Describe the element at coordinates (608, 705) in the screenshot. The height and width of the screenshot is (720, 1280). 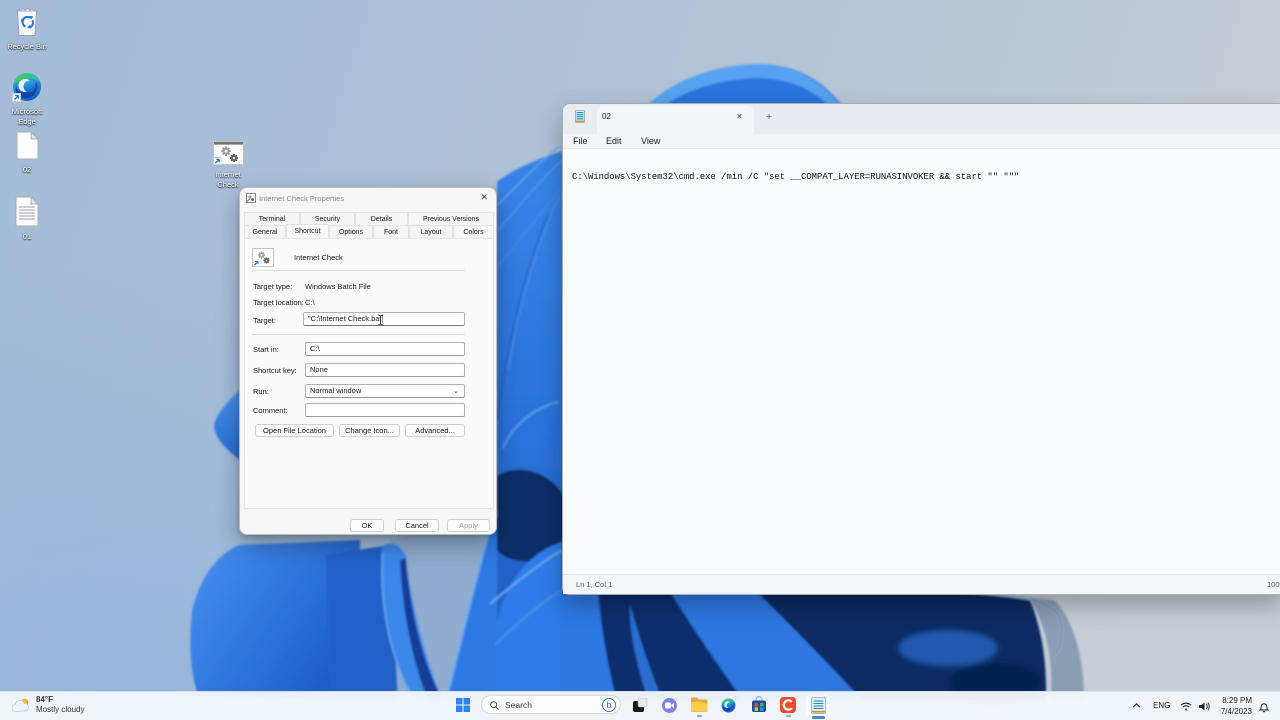
I see `svg-text: b` at that location.